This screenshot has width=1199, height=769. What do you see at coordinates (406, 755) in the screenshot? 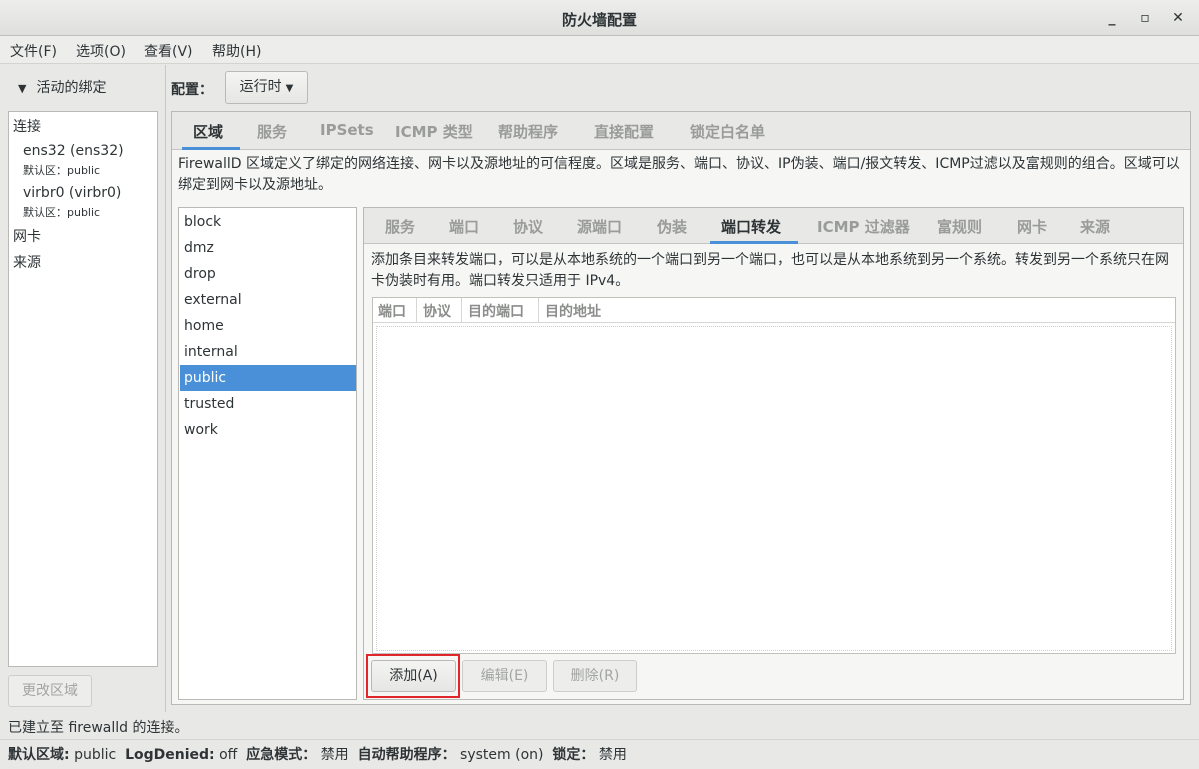
I see `auto-helpers-label: 自动帮助程序：` at bounding box center [406, 755].